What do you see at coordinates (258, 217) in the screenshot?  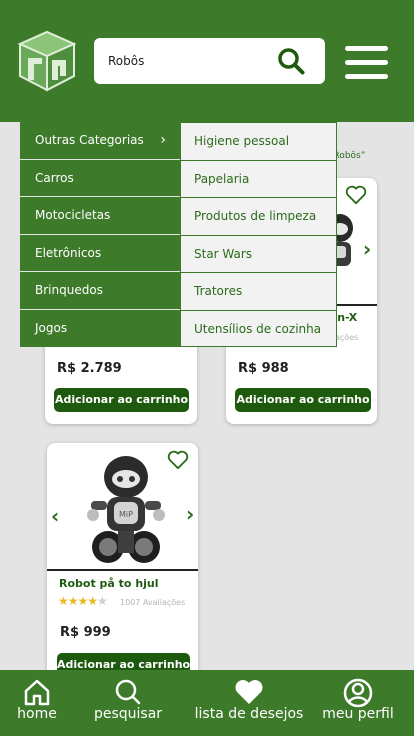 I see `subcategory-item-produtos-de-limpeza: Produtos de limpeza` at bounding box center [258, 217].